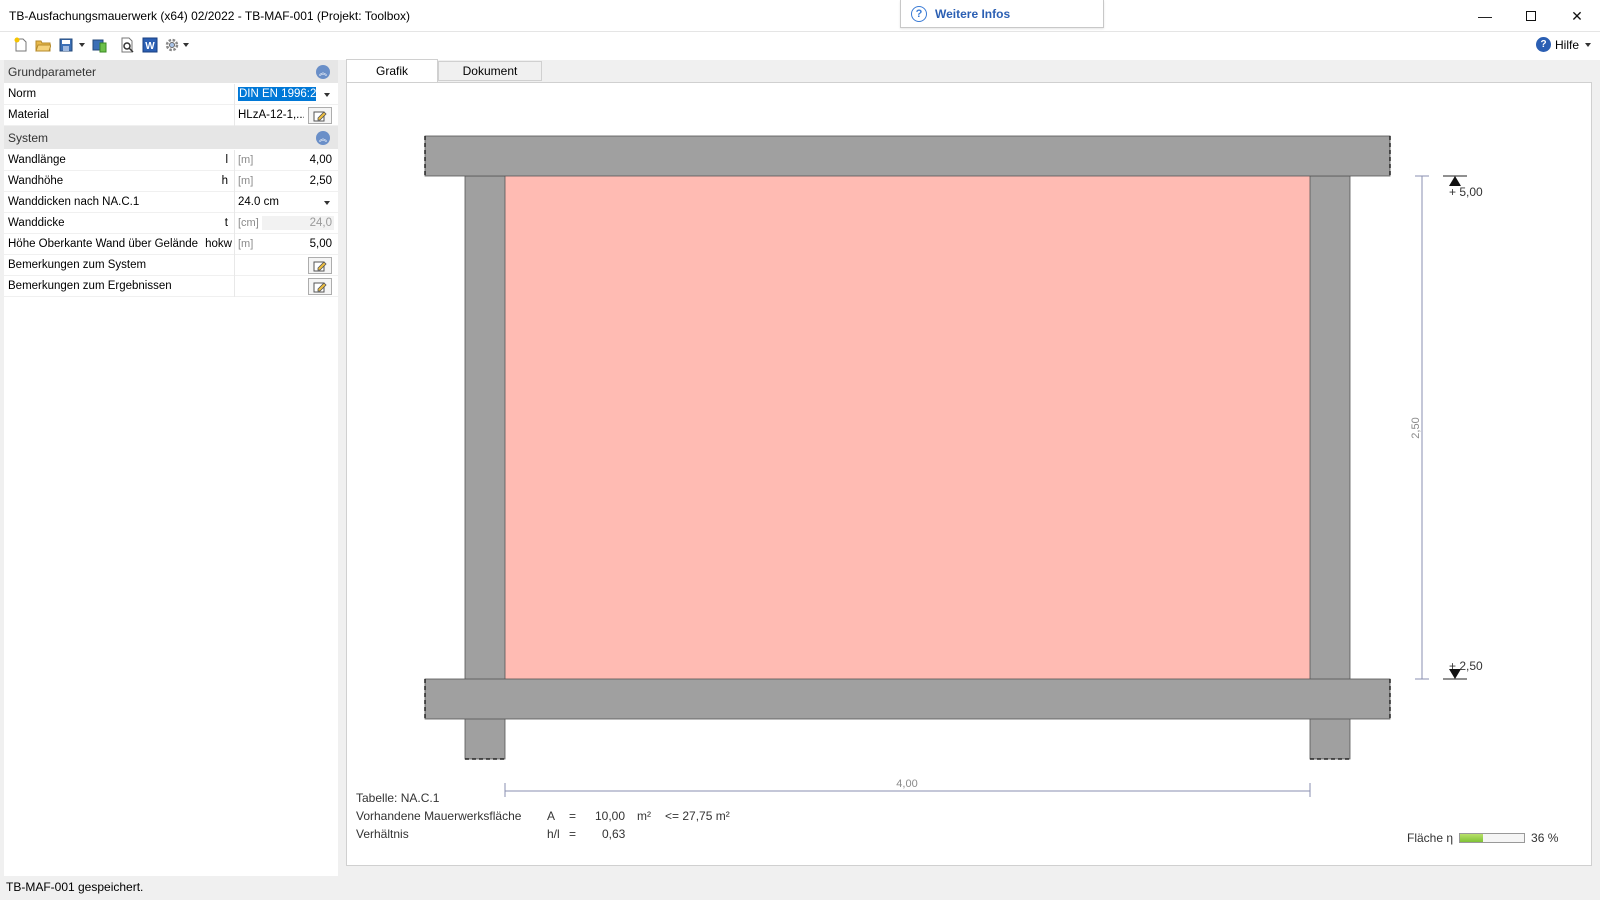 This screenshot has height=900, width=1600. Describe the element at coordinates (171, 138) in the screenshot. I see `section-system: System ︽` at that location.